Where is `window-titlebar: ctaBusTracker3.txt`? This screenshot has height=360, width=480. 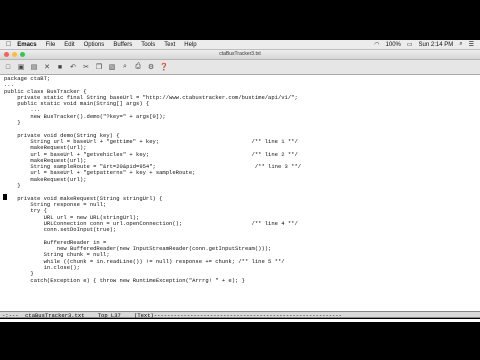 window-titlebar: ctaBusTracker3.txt is located at coordinates (240, 55).